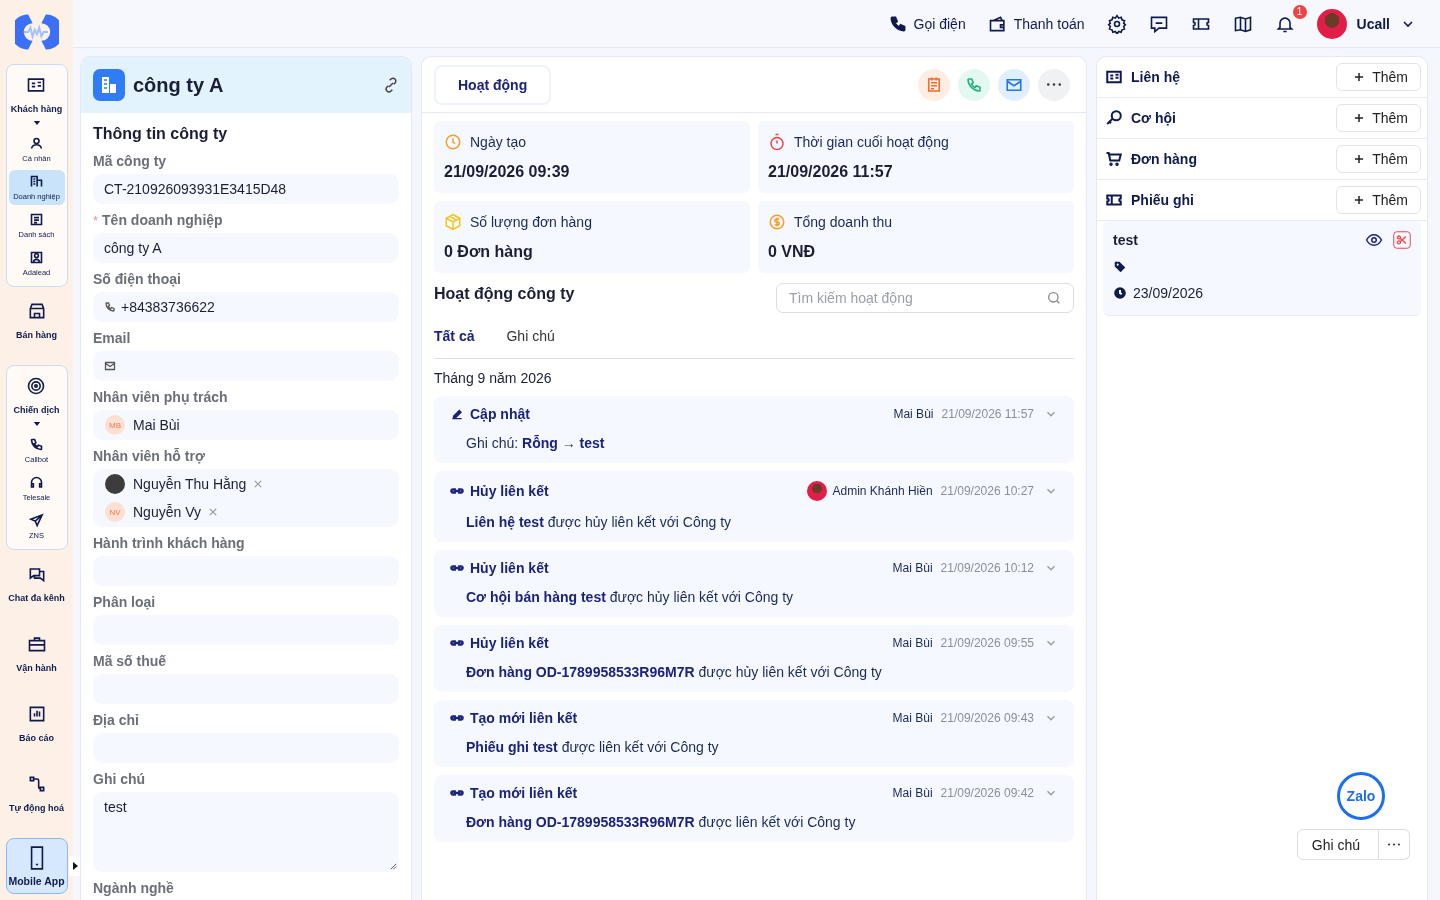 This screenshot has height=900, width=1440. What do you see at coordinates (112, 338) in the screenshot?
I see `field-label: Email` at bounding box center [112, 338].